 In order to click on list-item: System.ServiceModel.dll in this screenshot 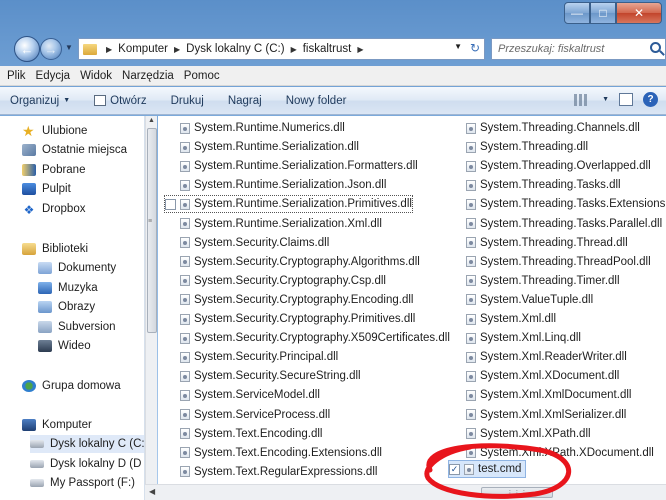, I will do `click(250, 395)`.